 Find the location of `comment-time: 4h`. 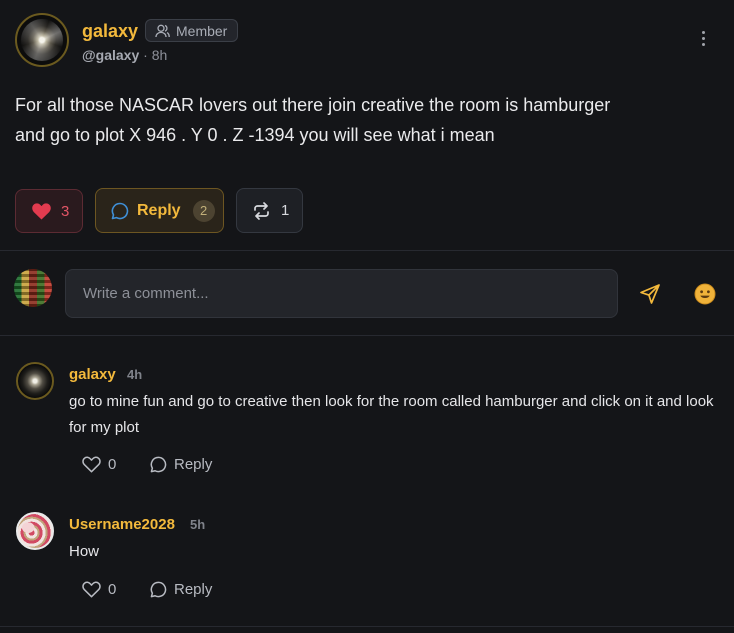

comment-time: 4h is located at coordinates (135, 374).